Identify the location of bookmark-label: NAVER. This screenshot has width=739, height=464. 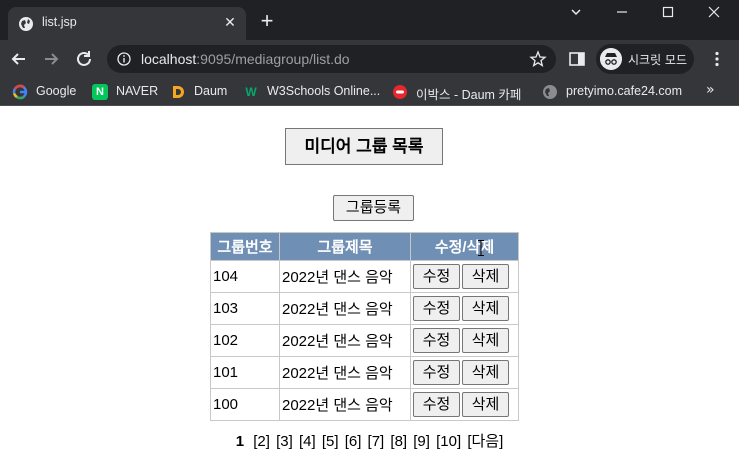
(137, 91).